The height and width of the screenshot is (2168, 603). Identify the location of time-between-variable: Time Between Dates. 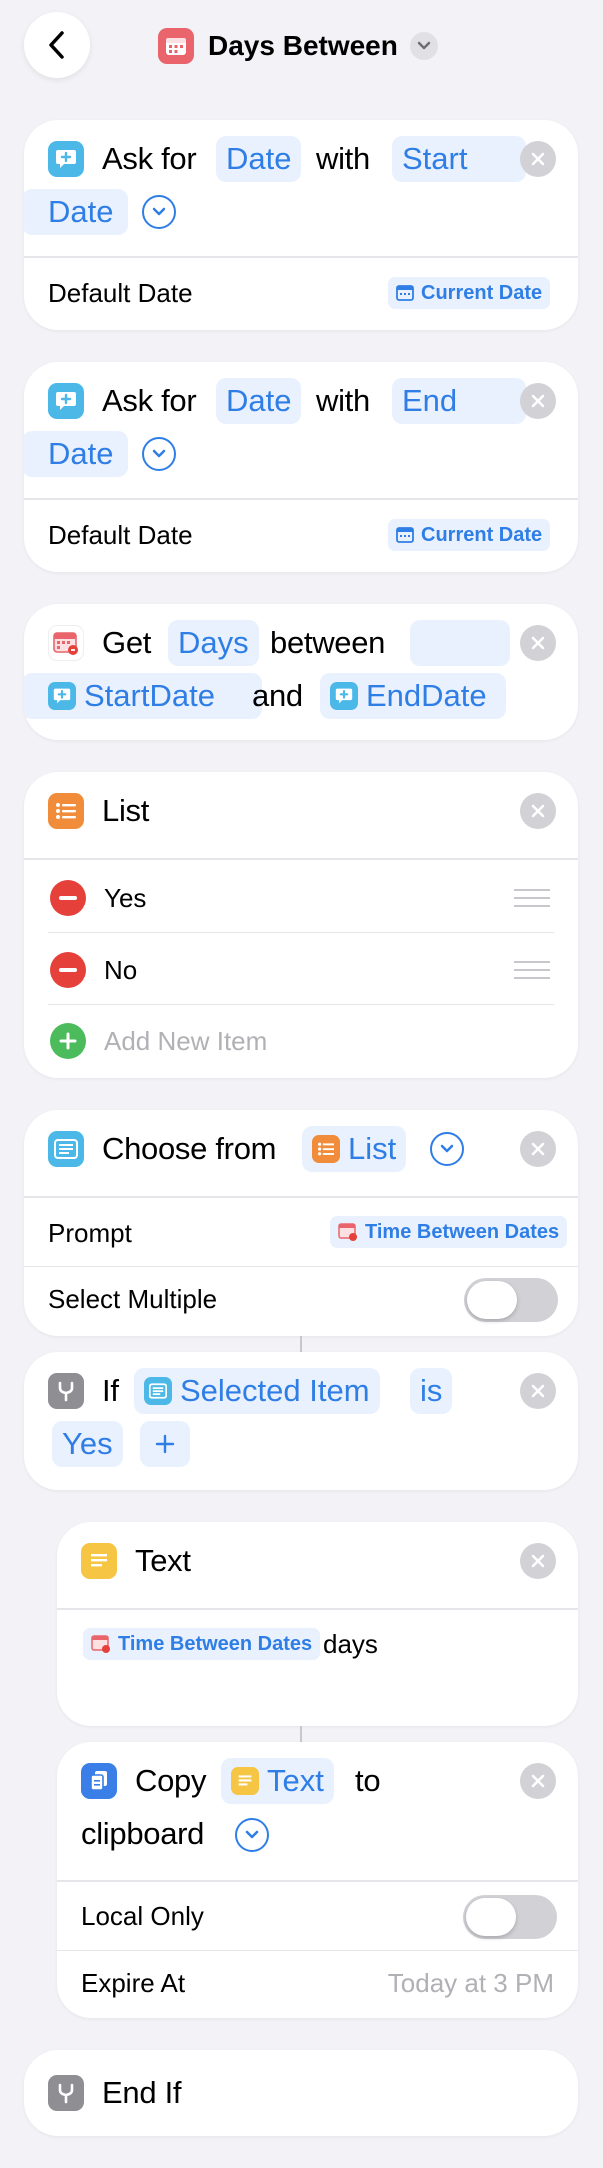
(202, 1644).